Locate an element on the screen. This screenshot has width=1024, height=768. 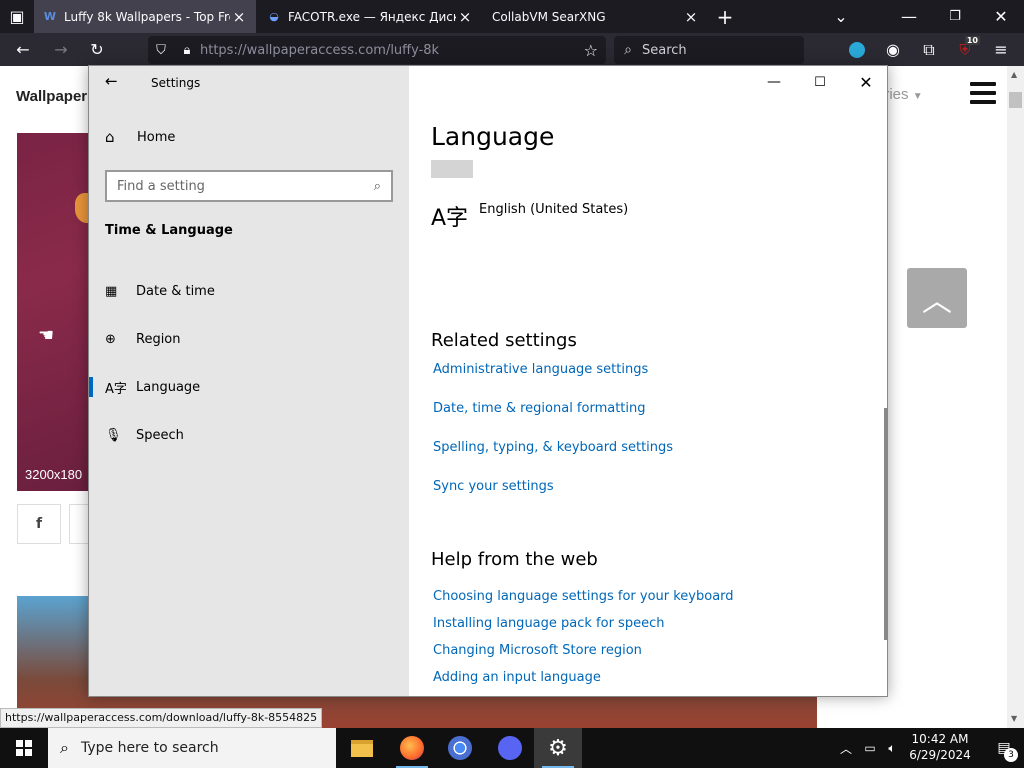
action-center-icon: ▤ 3 is located at coordinates (1004, 748).